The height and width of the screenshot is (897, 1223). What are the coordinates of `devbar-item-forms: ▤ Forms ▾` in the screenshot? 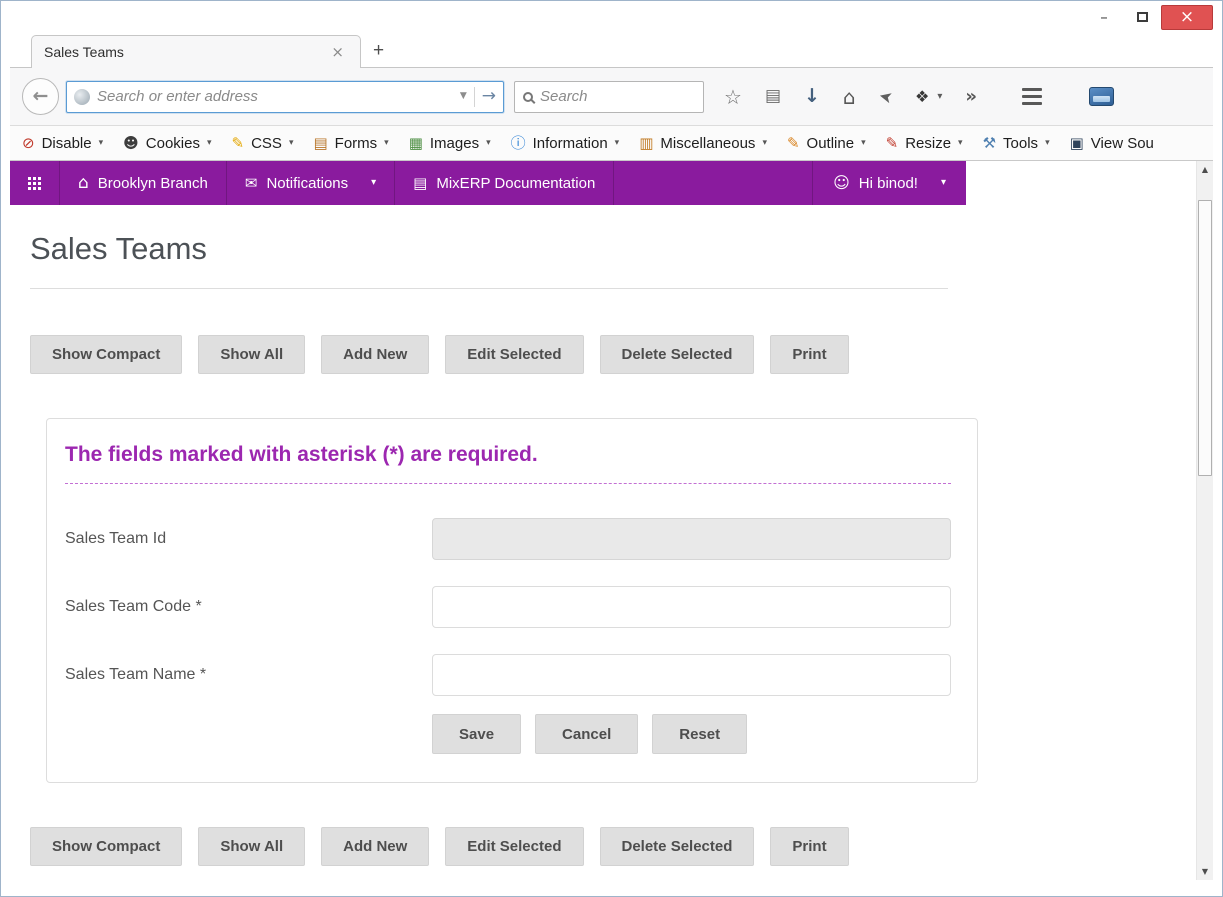 It's located at (350, 143).